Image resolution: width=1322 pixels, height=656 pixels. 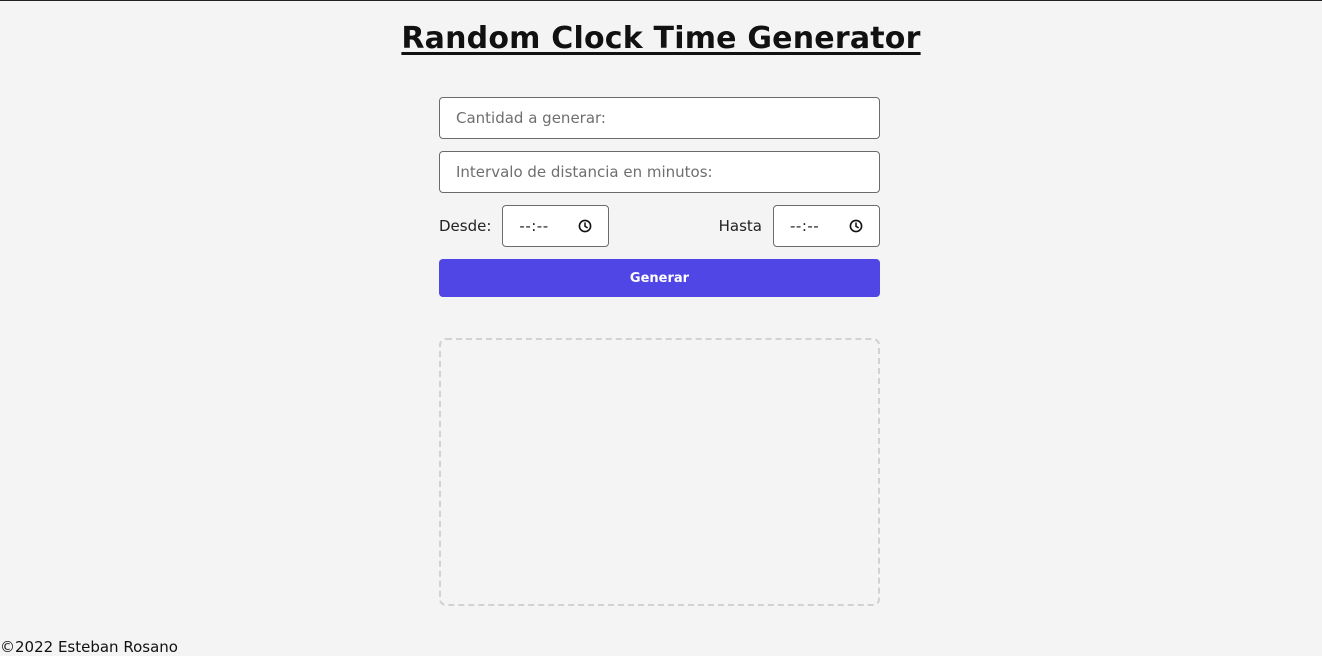 What do you see at coordinates (805, 226) in the screenshot?
I see `to-time-value: --:--` at bounding box center [805, 226].